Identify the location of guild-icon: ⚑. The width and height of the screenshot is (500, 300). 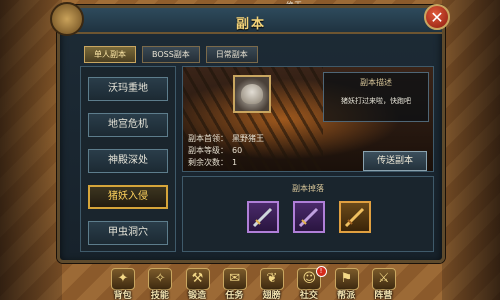
(346, 279).